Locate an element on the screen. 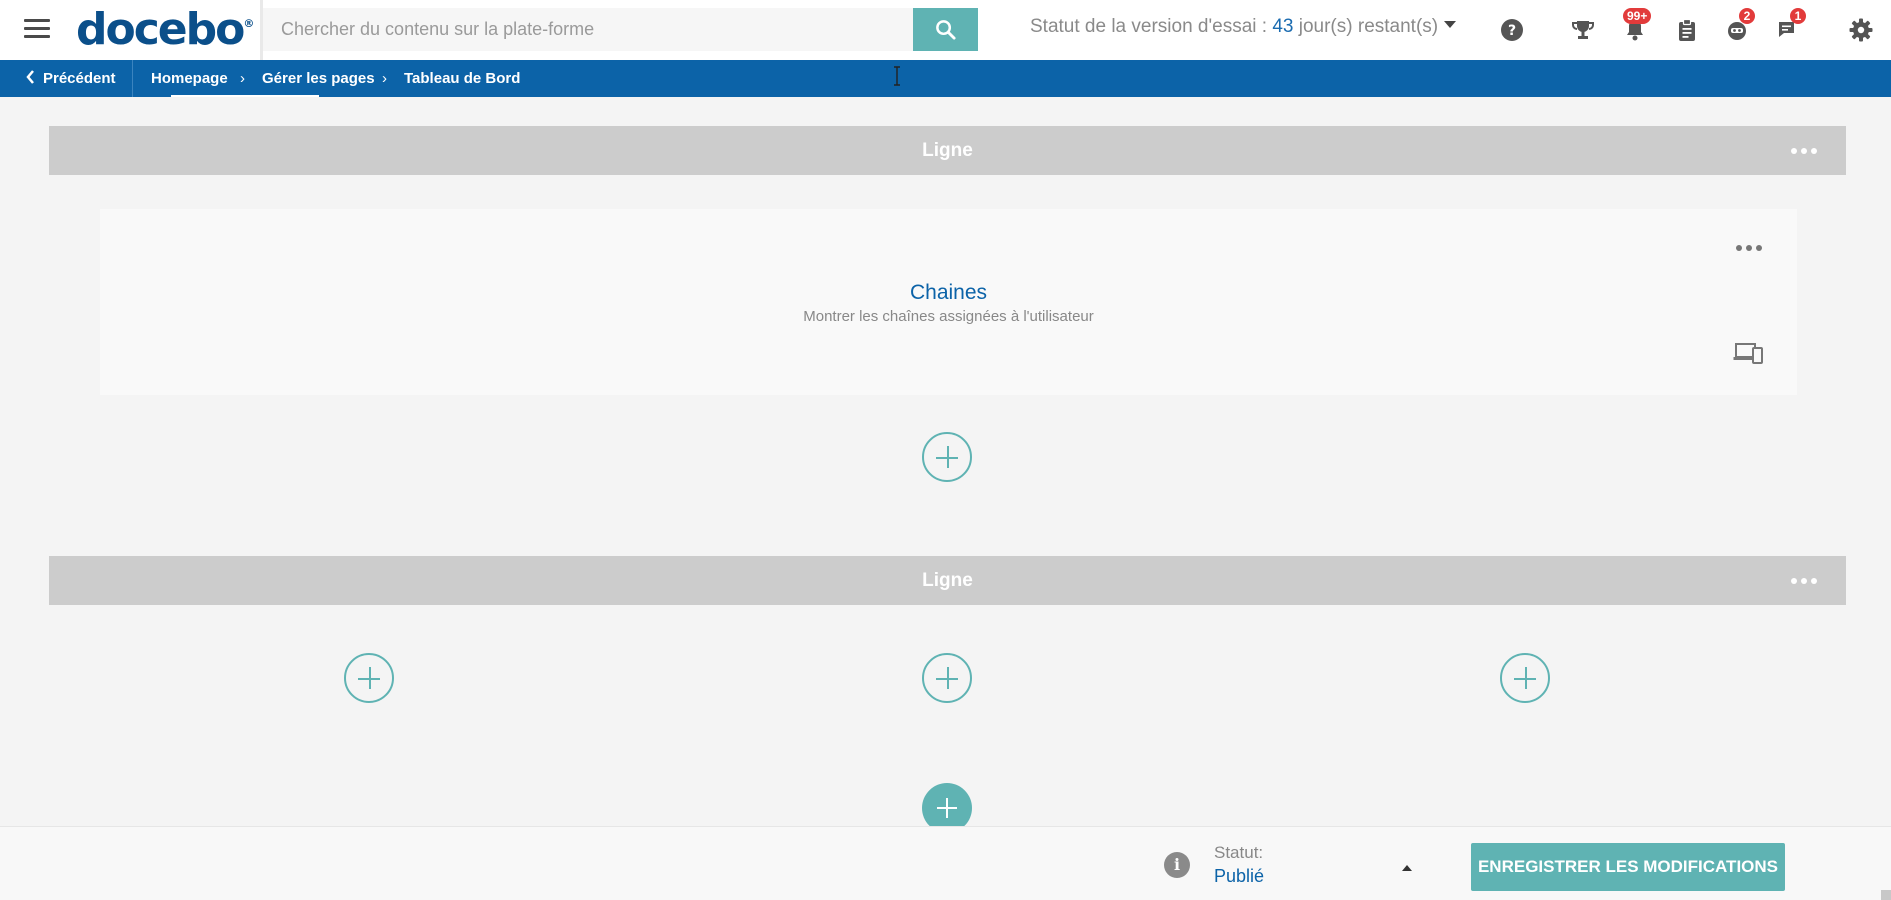 This screenshot has height=900, width=1891. breadcrumb-item-homepage: Homepage is located at coordinates (189, 78).